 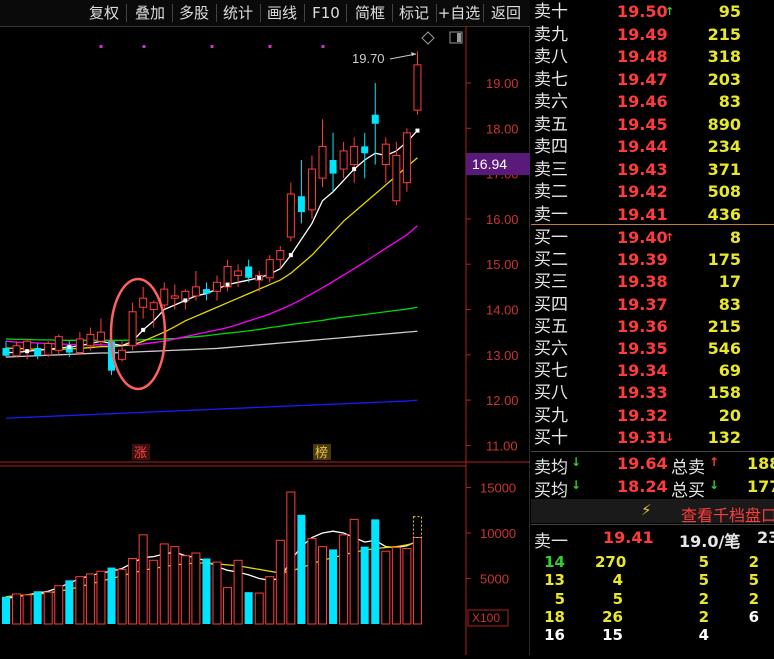 I want to click on toolbar-button-7: 简框, so click(x=370, y=13).